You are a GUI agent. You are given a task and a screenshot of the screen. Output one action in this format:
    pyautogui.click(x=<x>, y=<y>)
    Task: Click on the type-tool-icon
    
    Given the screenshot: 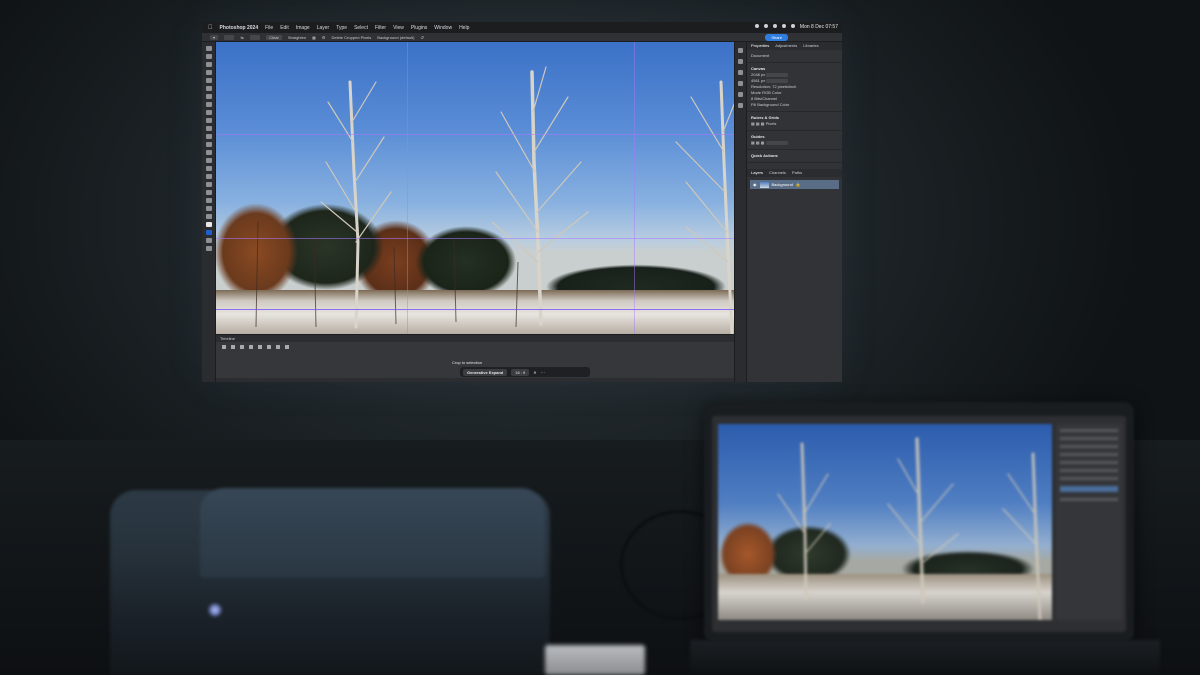 What is the action you would take?
    pyautogui.click(x=208, y=176)
    